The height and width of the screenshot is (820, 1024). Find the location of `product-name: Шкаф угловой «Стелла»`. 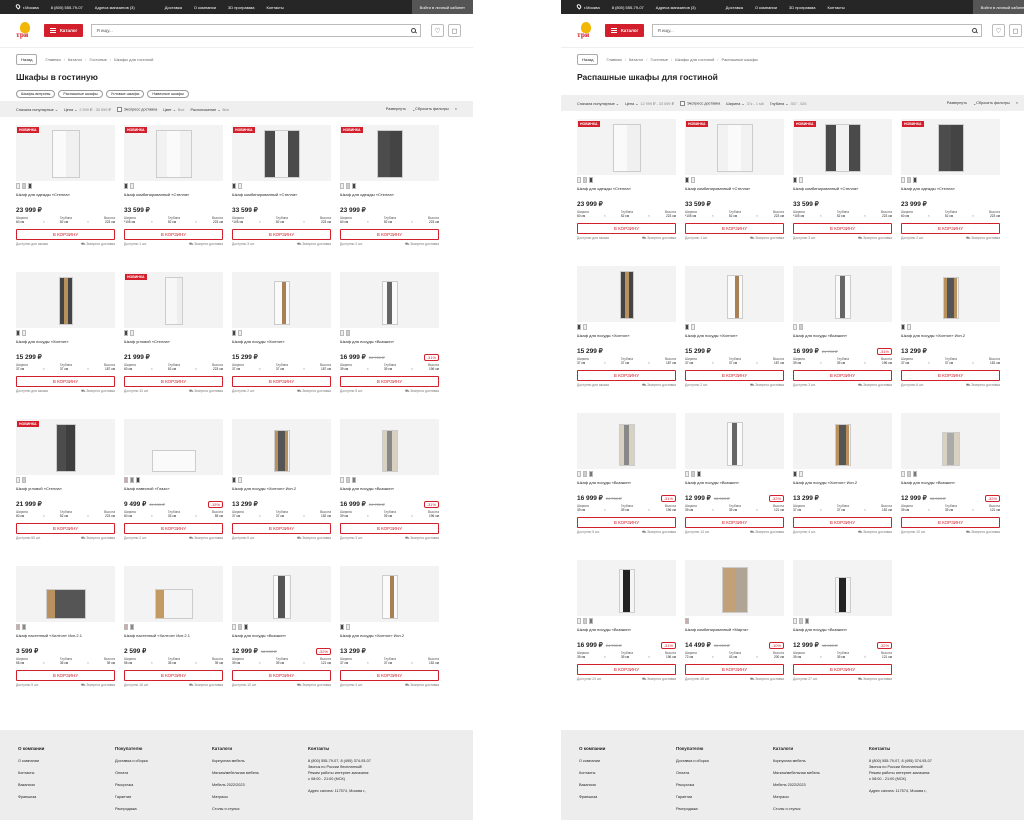

product-name: Шкаф угловой «Стелла» is located at coordinates (65, 491).